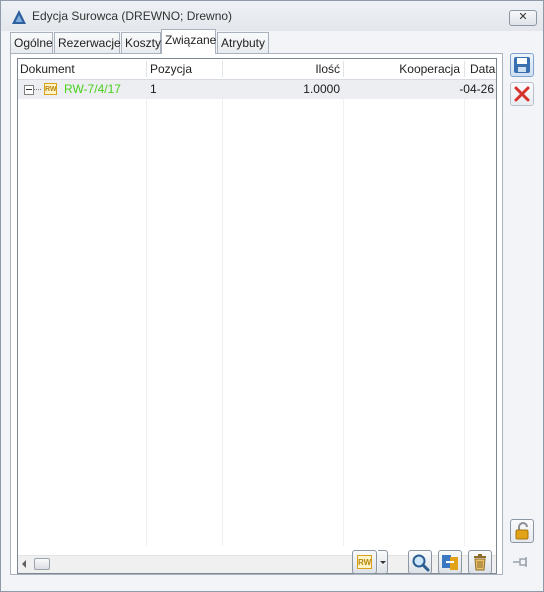 Image resolution: width=544 pixels, height=592 pixels. Describe the element at coordinates (87, 42) in the screenshot. I see `tab-rezerwacje: Rezerwacje` at that location.